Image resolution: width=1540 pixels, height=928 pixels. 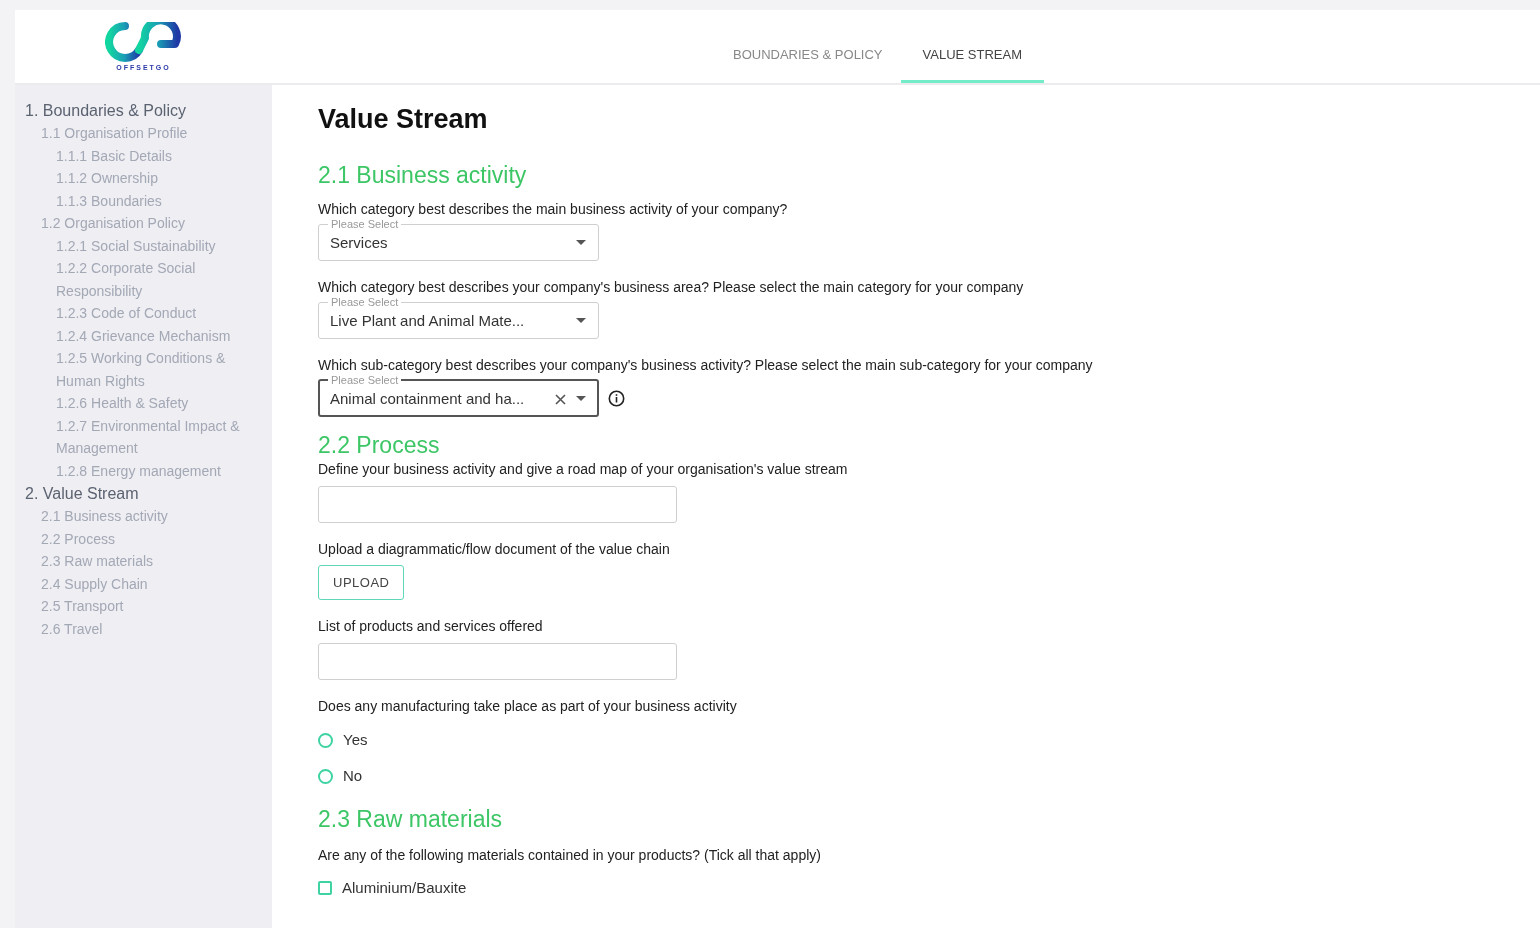 What do you see at coordinates (140, 606) in the screenshot?
I see `sidebar-item: 2.5 Transport` at bounding box center [140, 606].